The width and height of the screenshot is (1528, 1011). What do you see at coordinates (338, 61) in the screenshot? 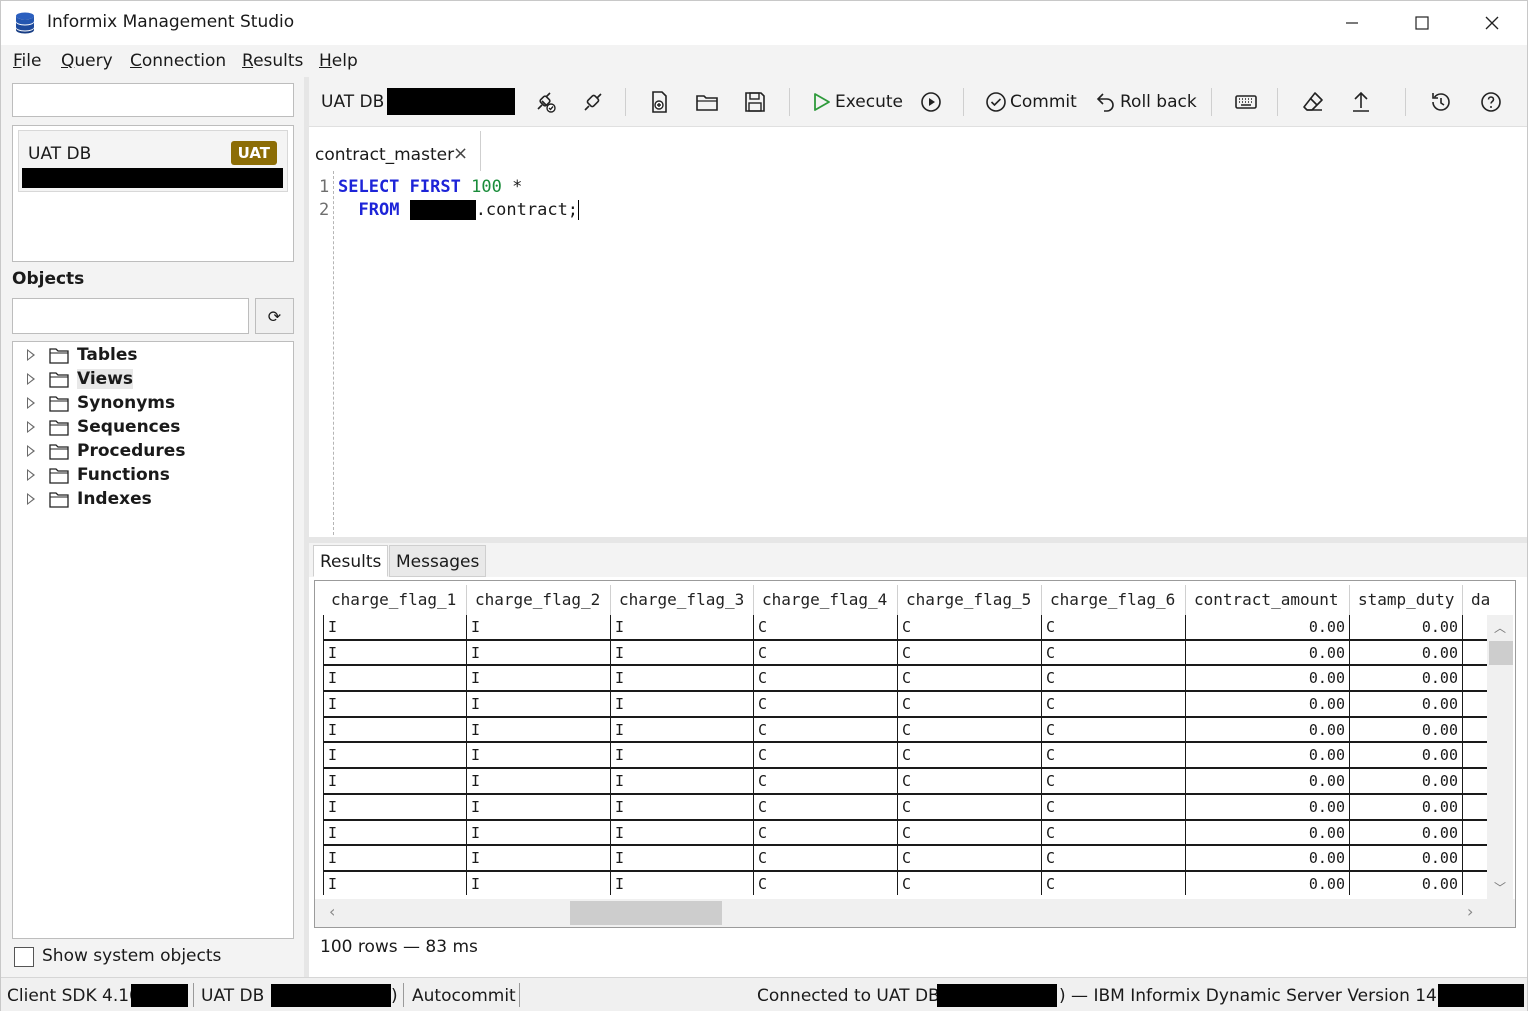
I see `menu-help: Help` at bounding box center [338, 61].